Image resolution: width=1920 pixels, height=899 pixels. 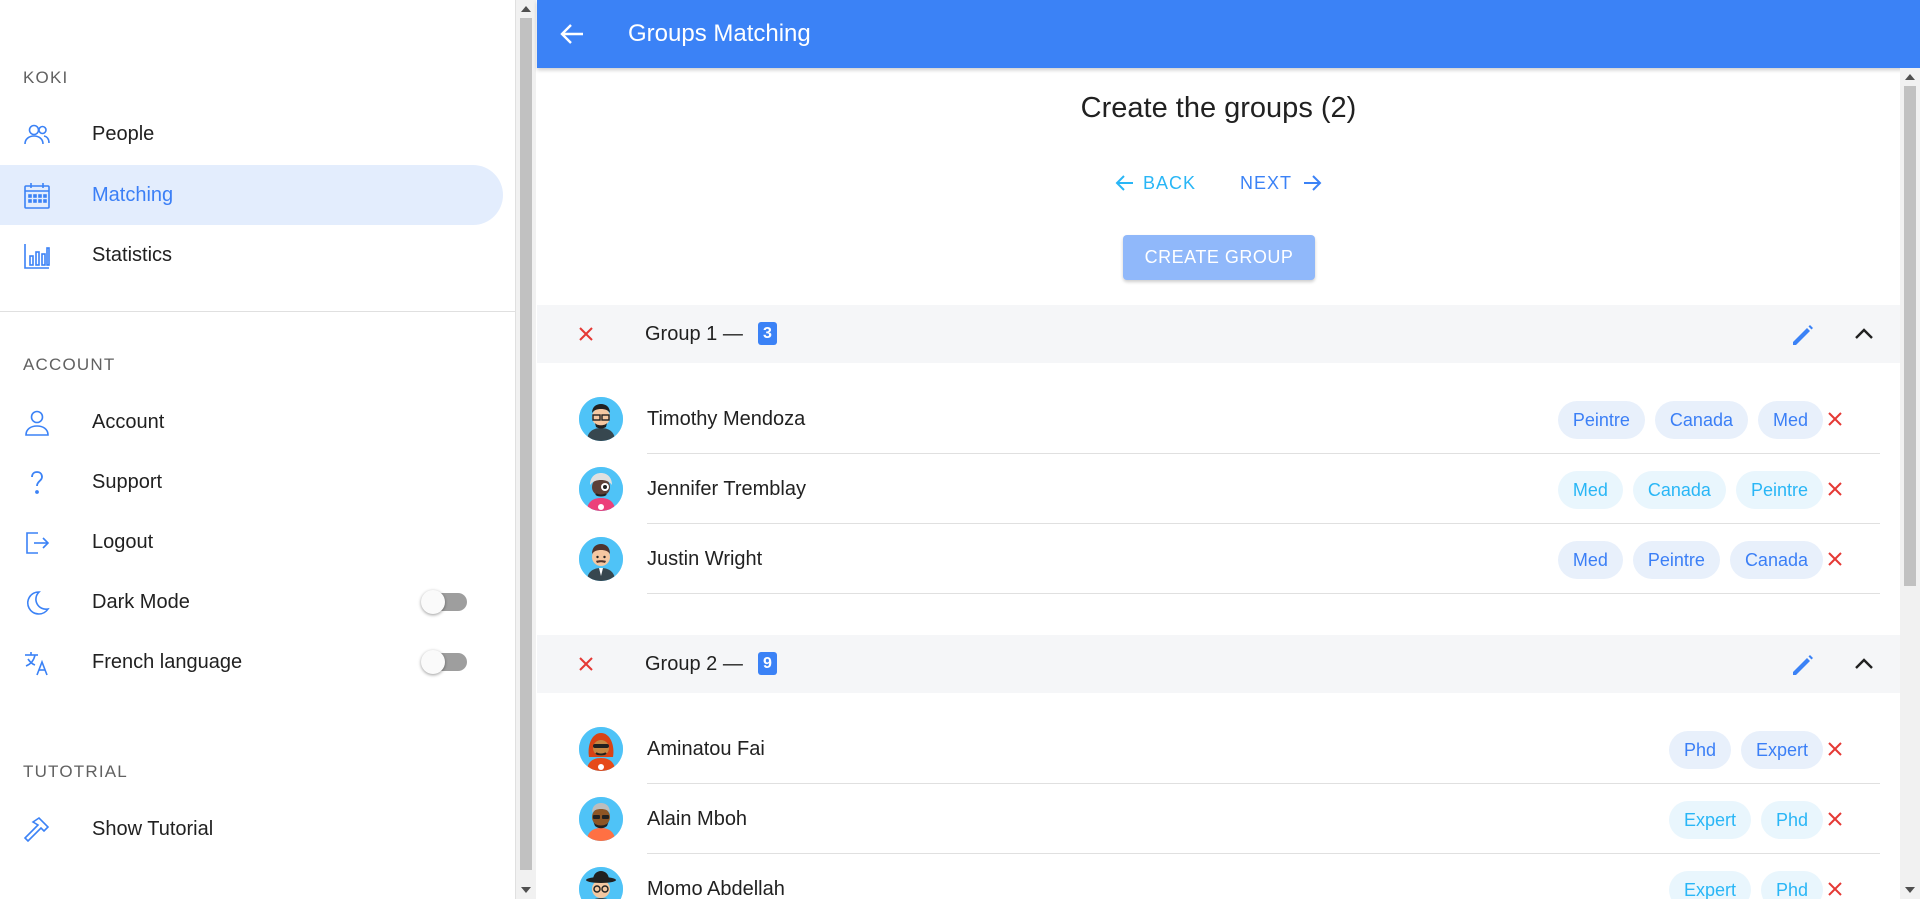 I want to click on sidebar-item-people: People, so click(x=251, y=134).